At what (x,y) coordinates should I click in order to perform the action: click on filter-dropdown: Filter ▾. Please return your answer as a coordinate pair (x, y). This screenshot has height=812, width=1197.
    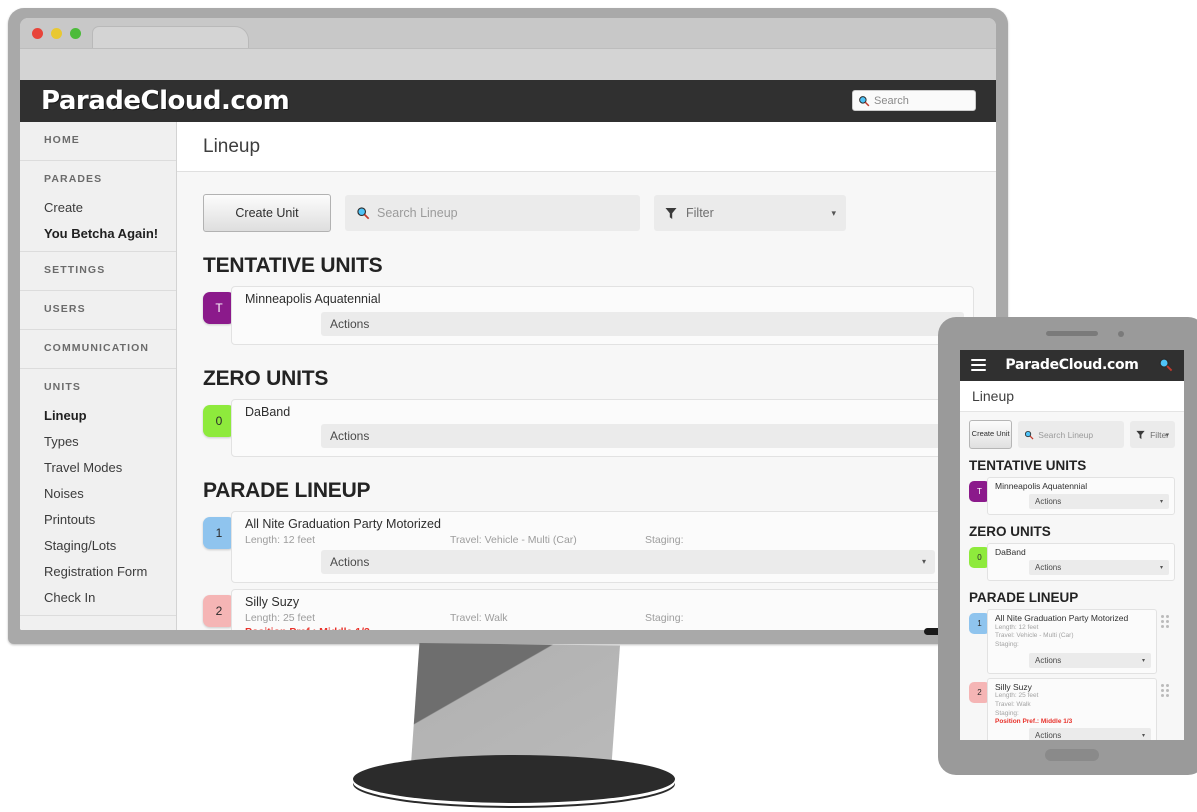
    Looking at the image, I should click on (750, 213).